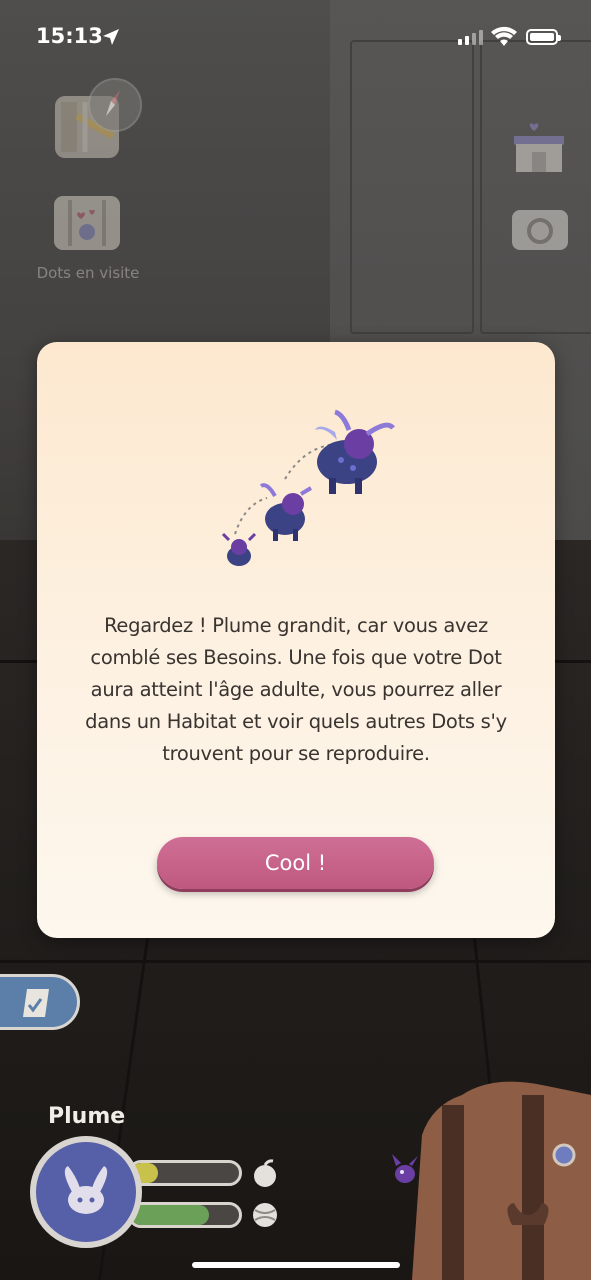  Describe the element at coordinates (87, 1116) in the screenshot. I see `pet-name: Plume` at that location.